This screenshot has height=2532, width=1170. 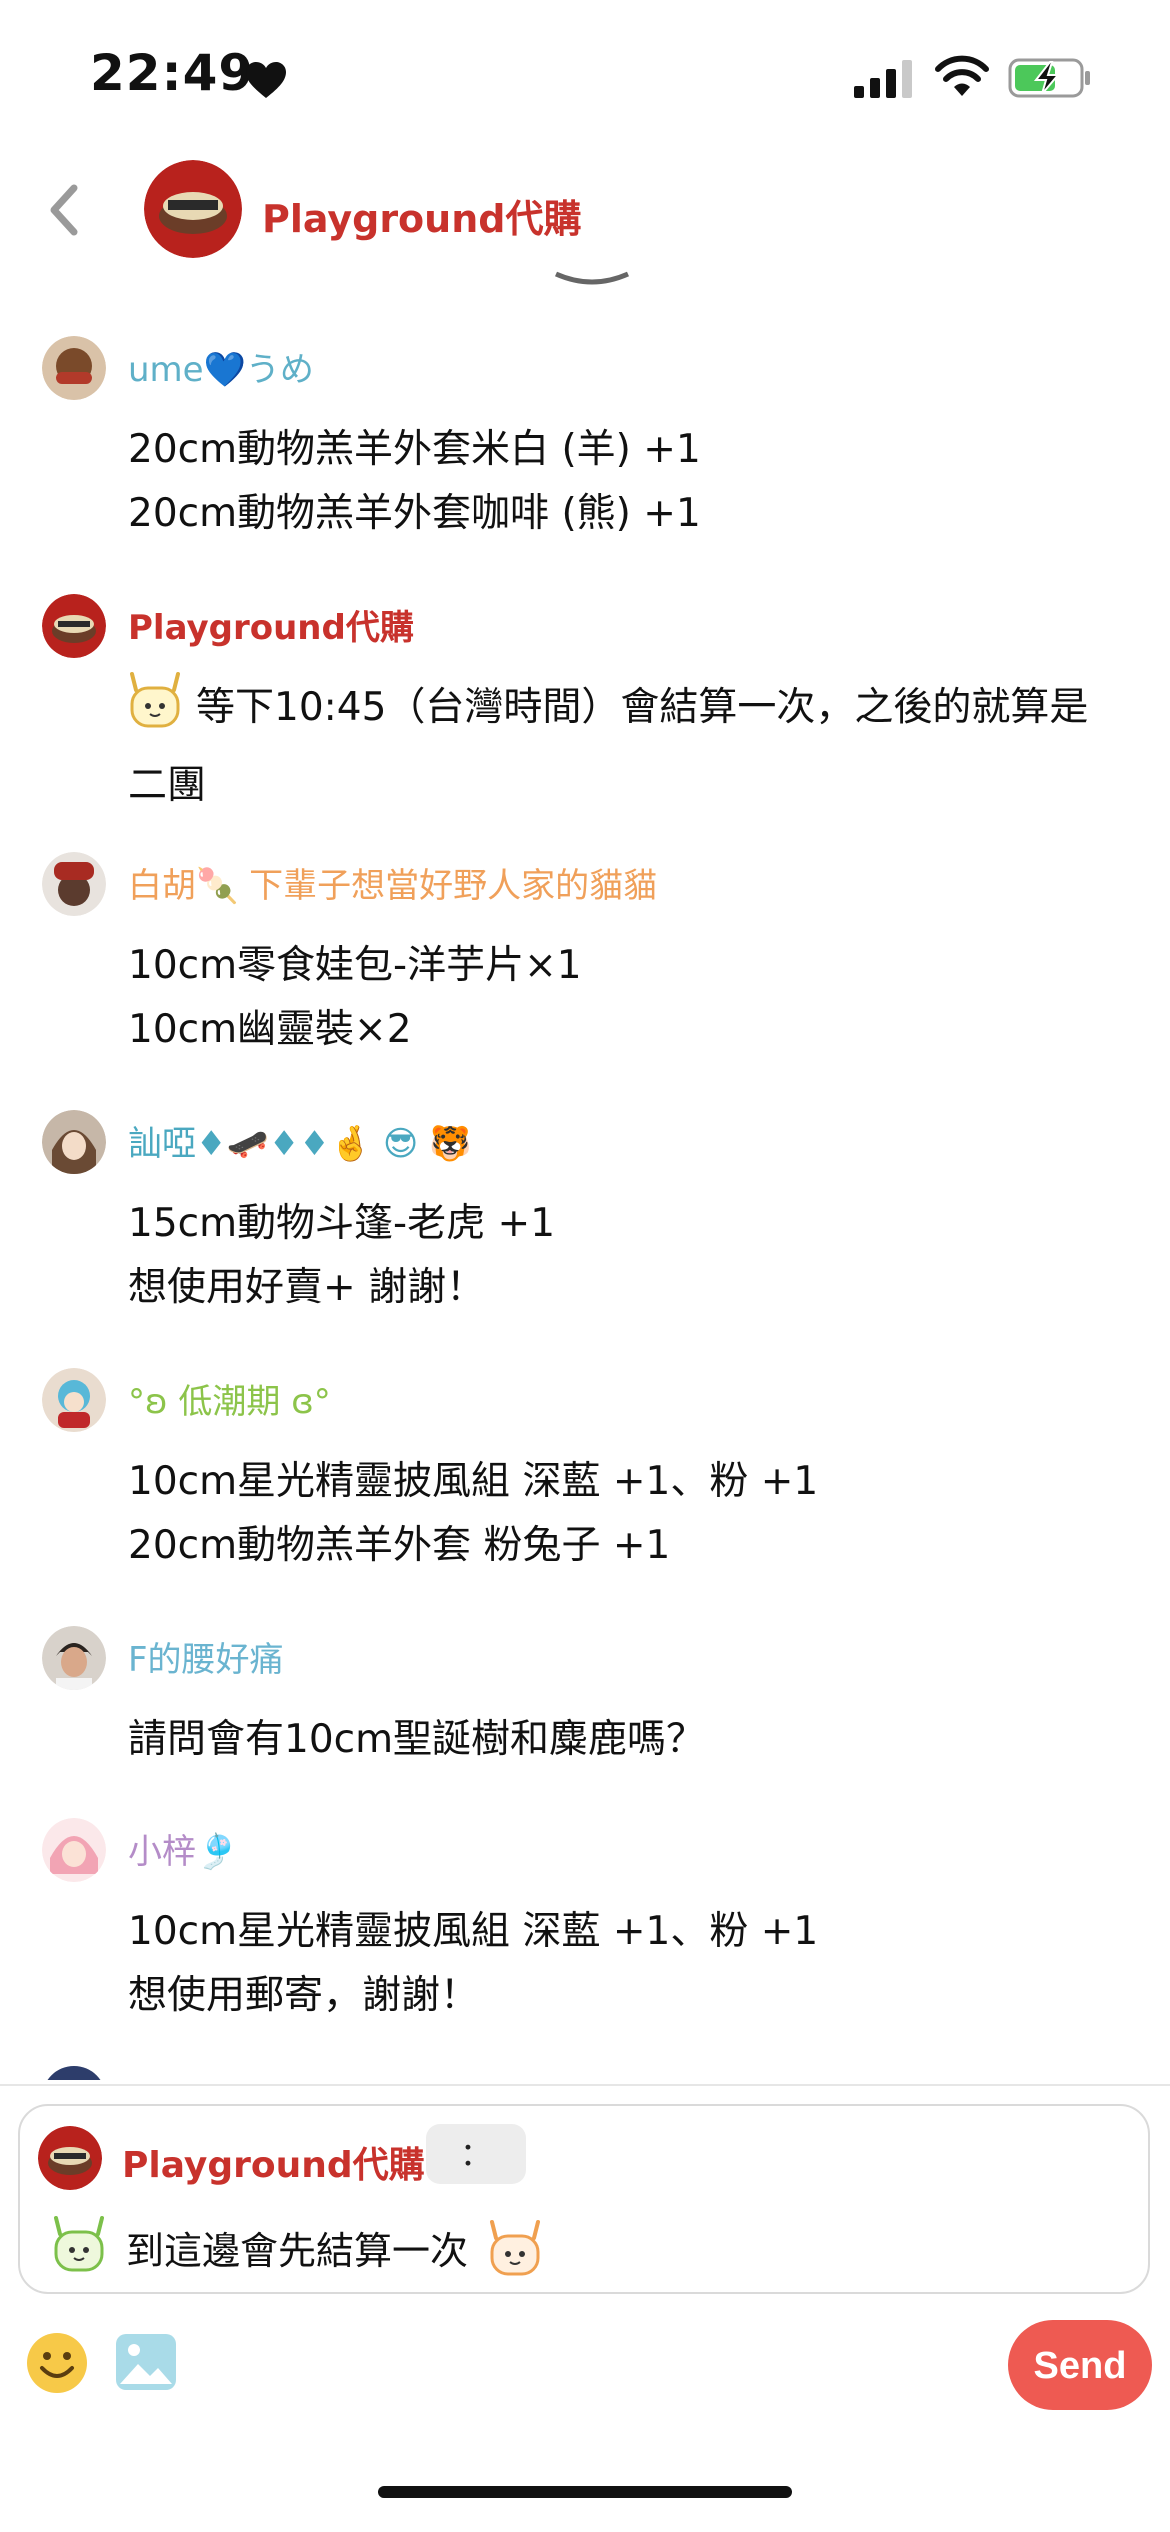 What do you see at coordinates (206, 1660) in the screenshot?
I see `sender-name: F的腰好痛` at bounding box center [206, 1660].